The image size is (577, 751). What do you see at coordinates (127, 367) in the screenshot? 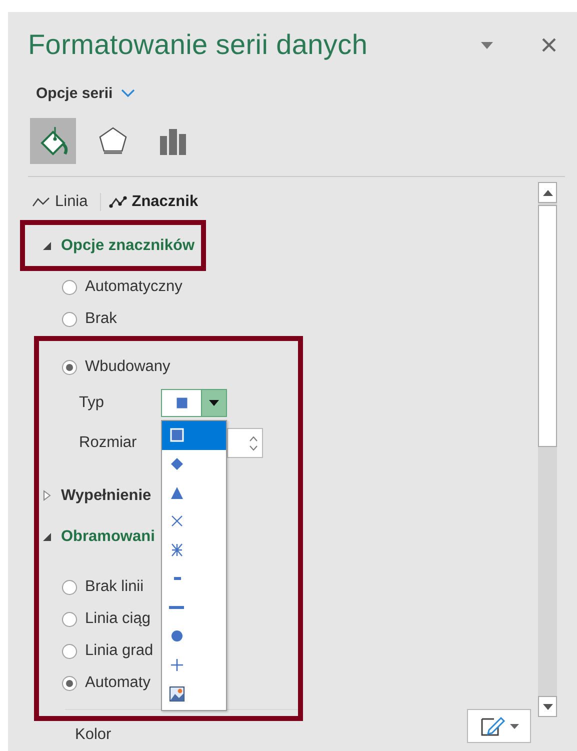
I see `radio-label: Wbudowany` at bounding box center [127, 367].